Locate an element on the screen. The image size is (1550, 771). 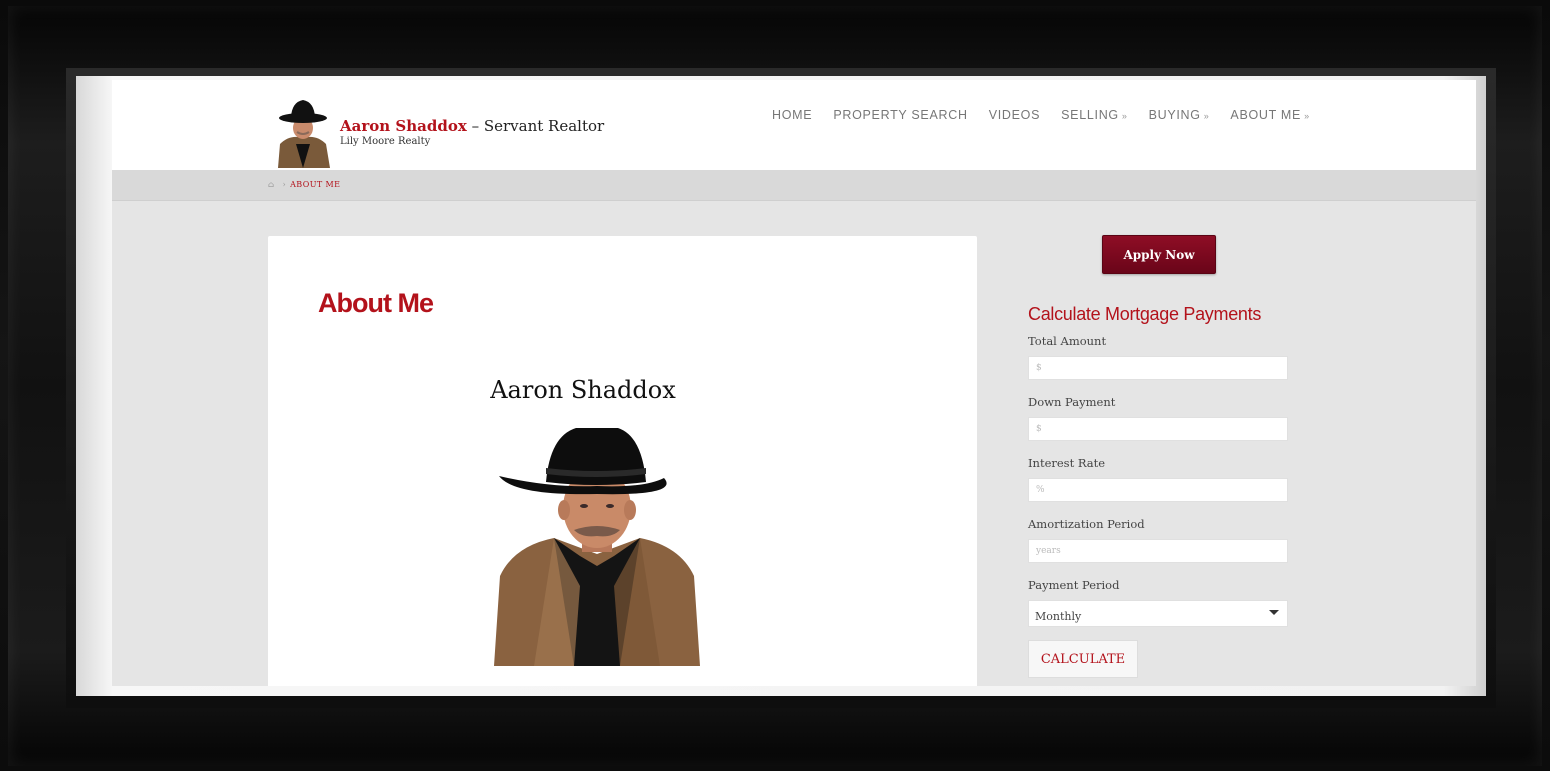
interest-rate-input is located at coordinates (1158, 490).